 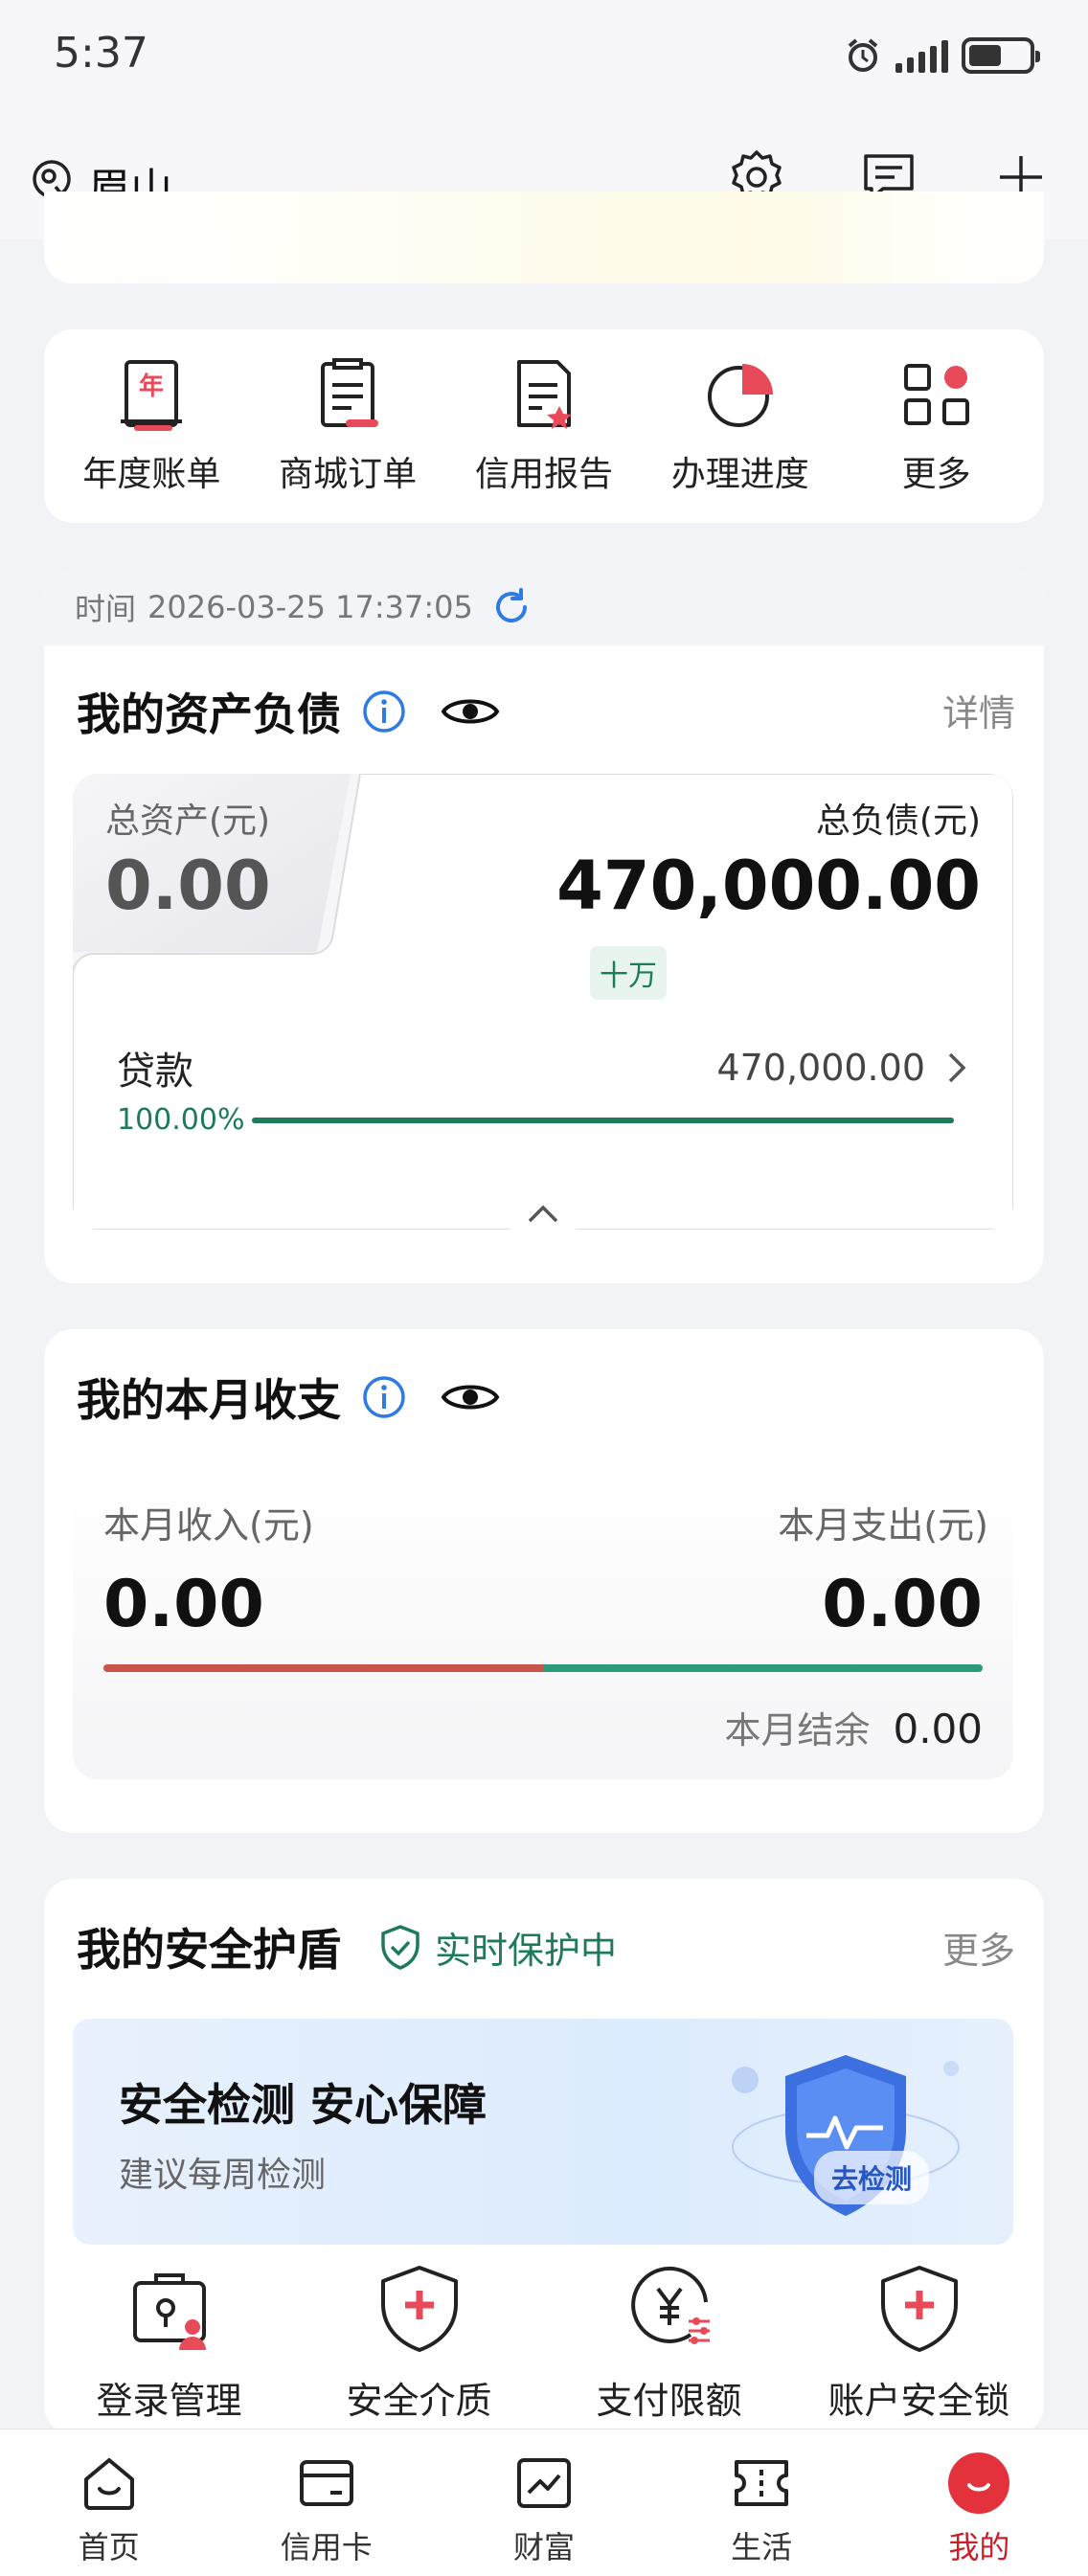 What do you see at coordinates (544, 2513) in the screenshot?
I see `nav-wealth: 财富` at bounding box center [544, 2513].